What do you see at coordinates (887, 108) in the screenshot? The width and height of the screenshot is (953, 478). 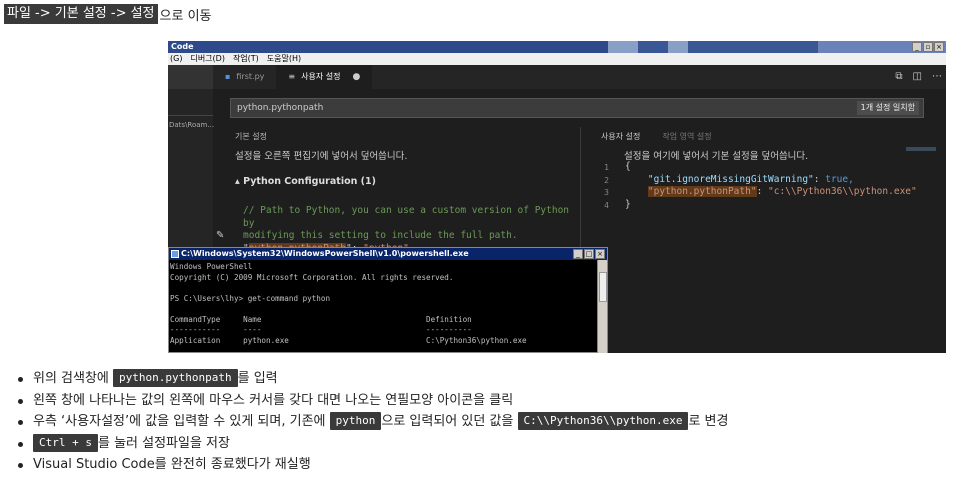 I see `match-count-badge: 1개 설정 일치함` at bounding box center [887, 108].